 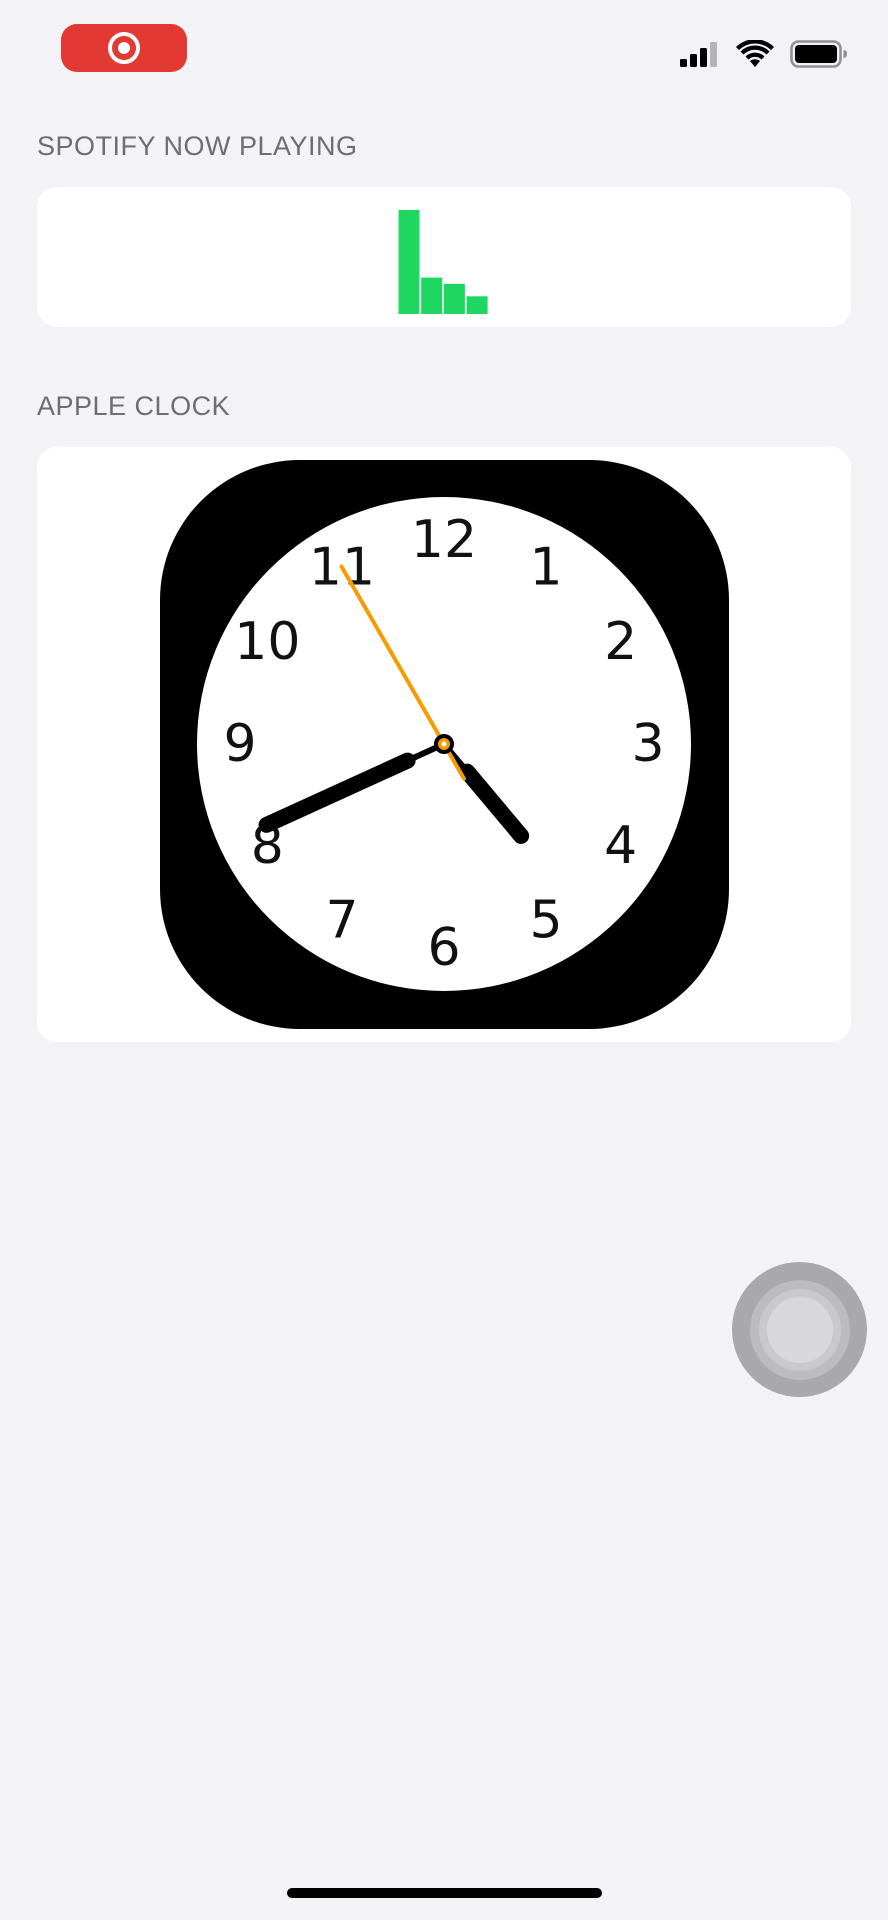 I want to click on clock-numeral: 5, so click(x=545, y=921).